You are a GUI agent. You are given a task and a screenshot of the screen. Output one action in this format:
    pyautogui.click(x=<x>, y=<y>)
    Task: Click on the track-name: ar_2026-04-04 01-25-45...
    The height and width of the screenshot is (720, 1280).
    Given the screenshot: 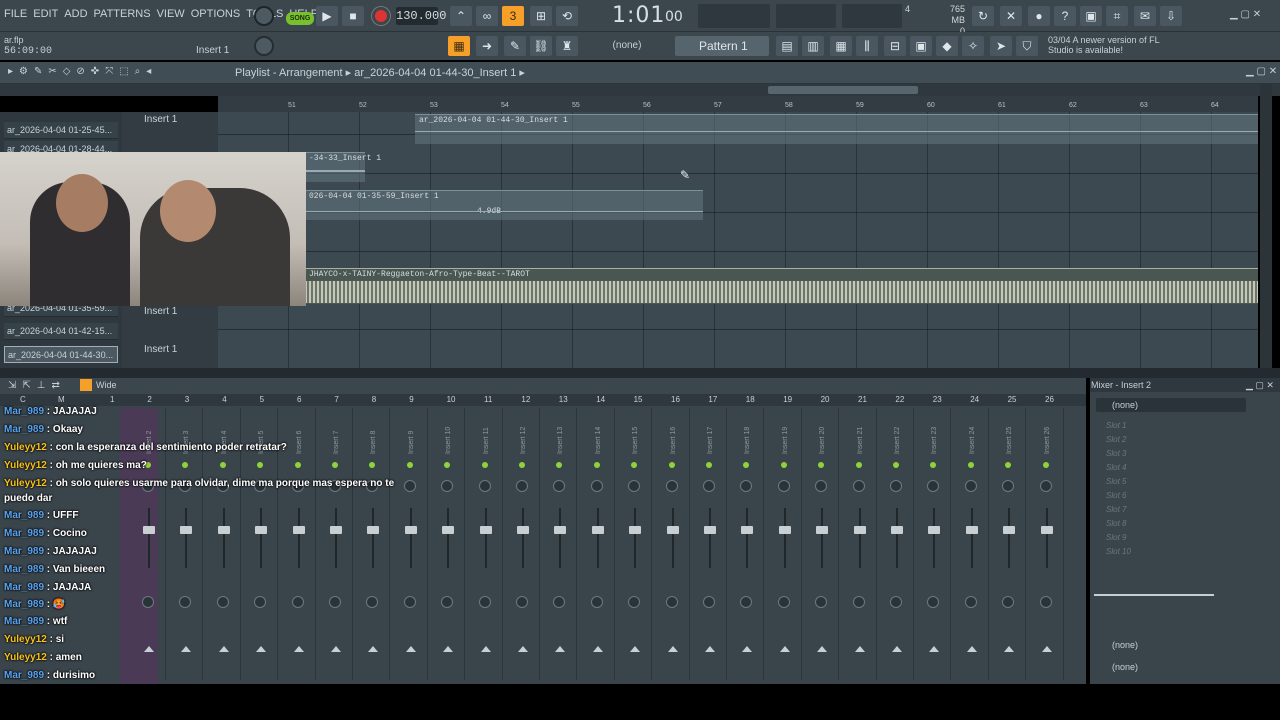 What is the action you would take?
    pyautogui.click(x=61, y=130)
    